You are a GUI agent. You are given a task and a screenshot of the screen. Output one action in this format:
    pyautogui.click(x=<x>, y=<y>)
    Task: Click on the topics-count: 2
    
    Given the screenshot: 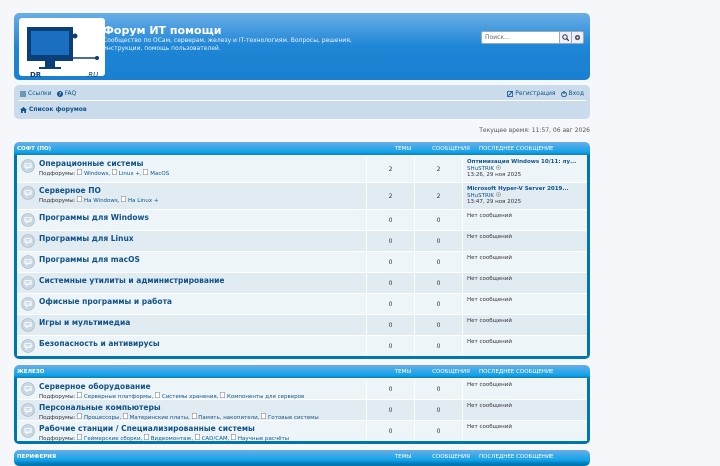 What is the action you would take?
    pyautogui.click(x=391, y=196)
    